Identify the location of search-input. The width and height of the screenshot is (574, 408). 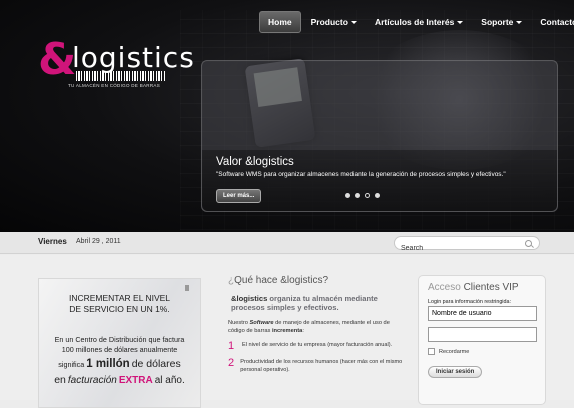
(455, 248).